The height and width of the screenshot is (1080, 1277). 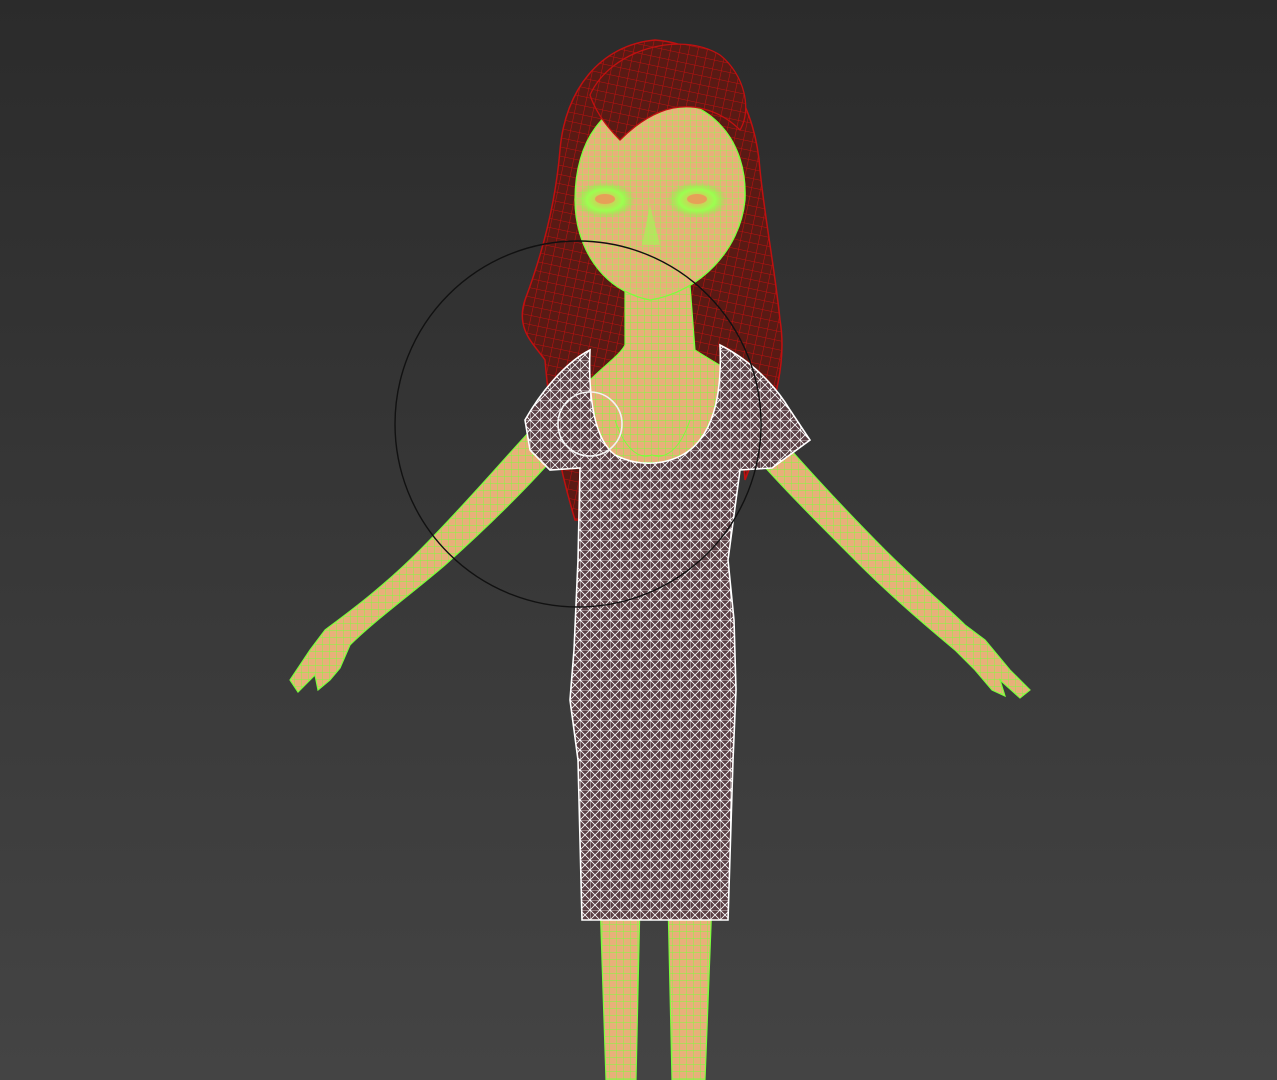 I want to click on right-arm, so click(x=890, y=558).